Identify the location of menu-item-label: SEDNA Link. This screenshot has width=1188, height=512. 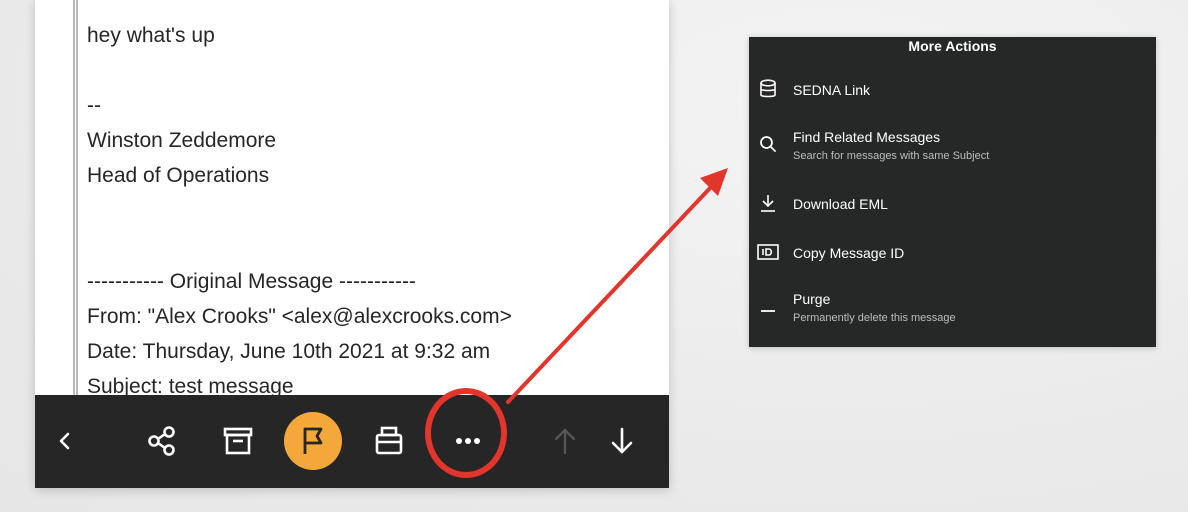
(832, 90).